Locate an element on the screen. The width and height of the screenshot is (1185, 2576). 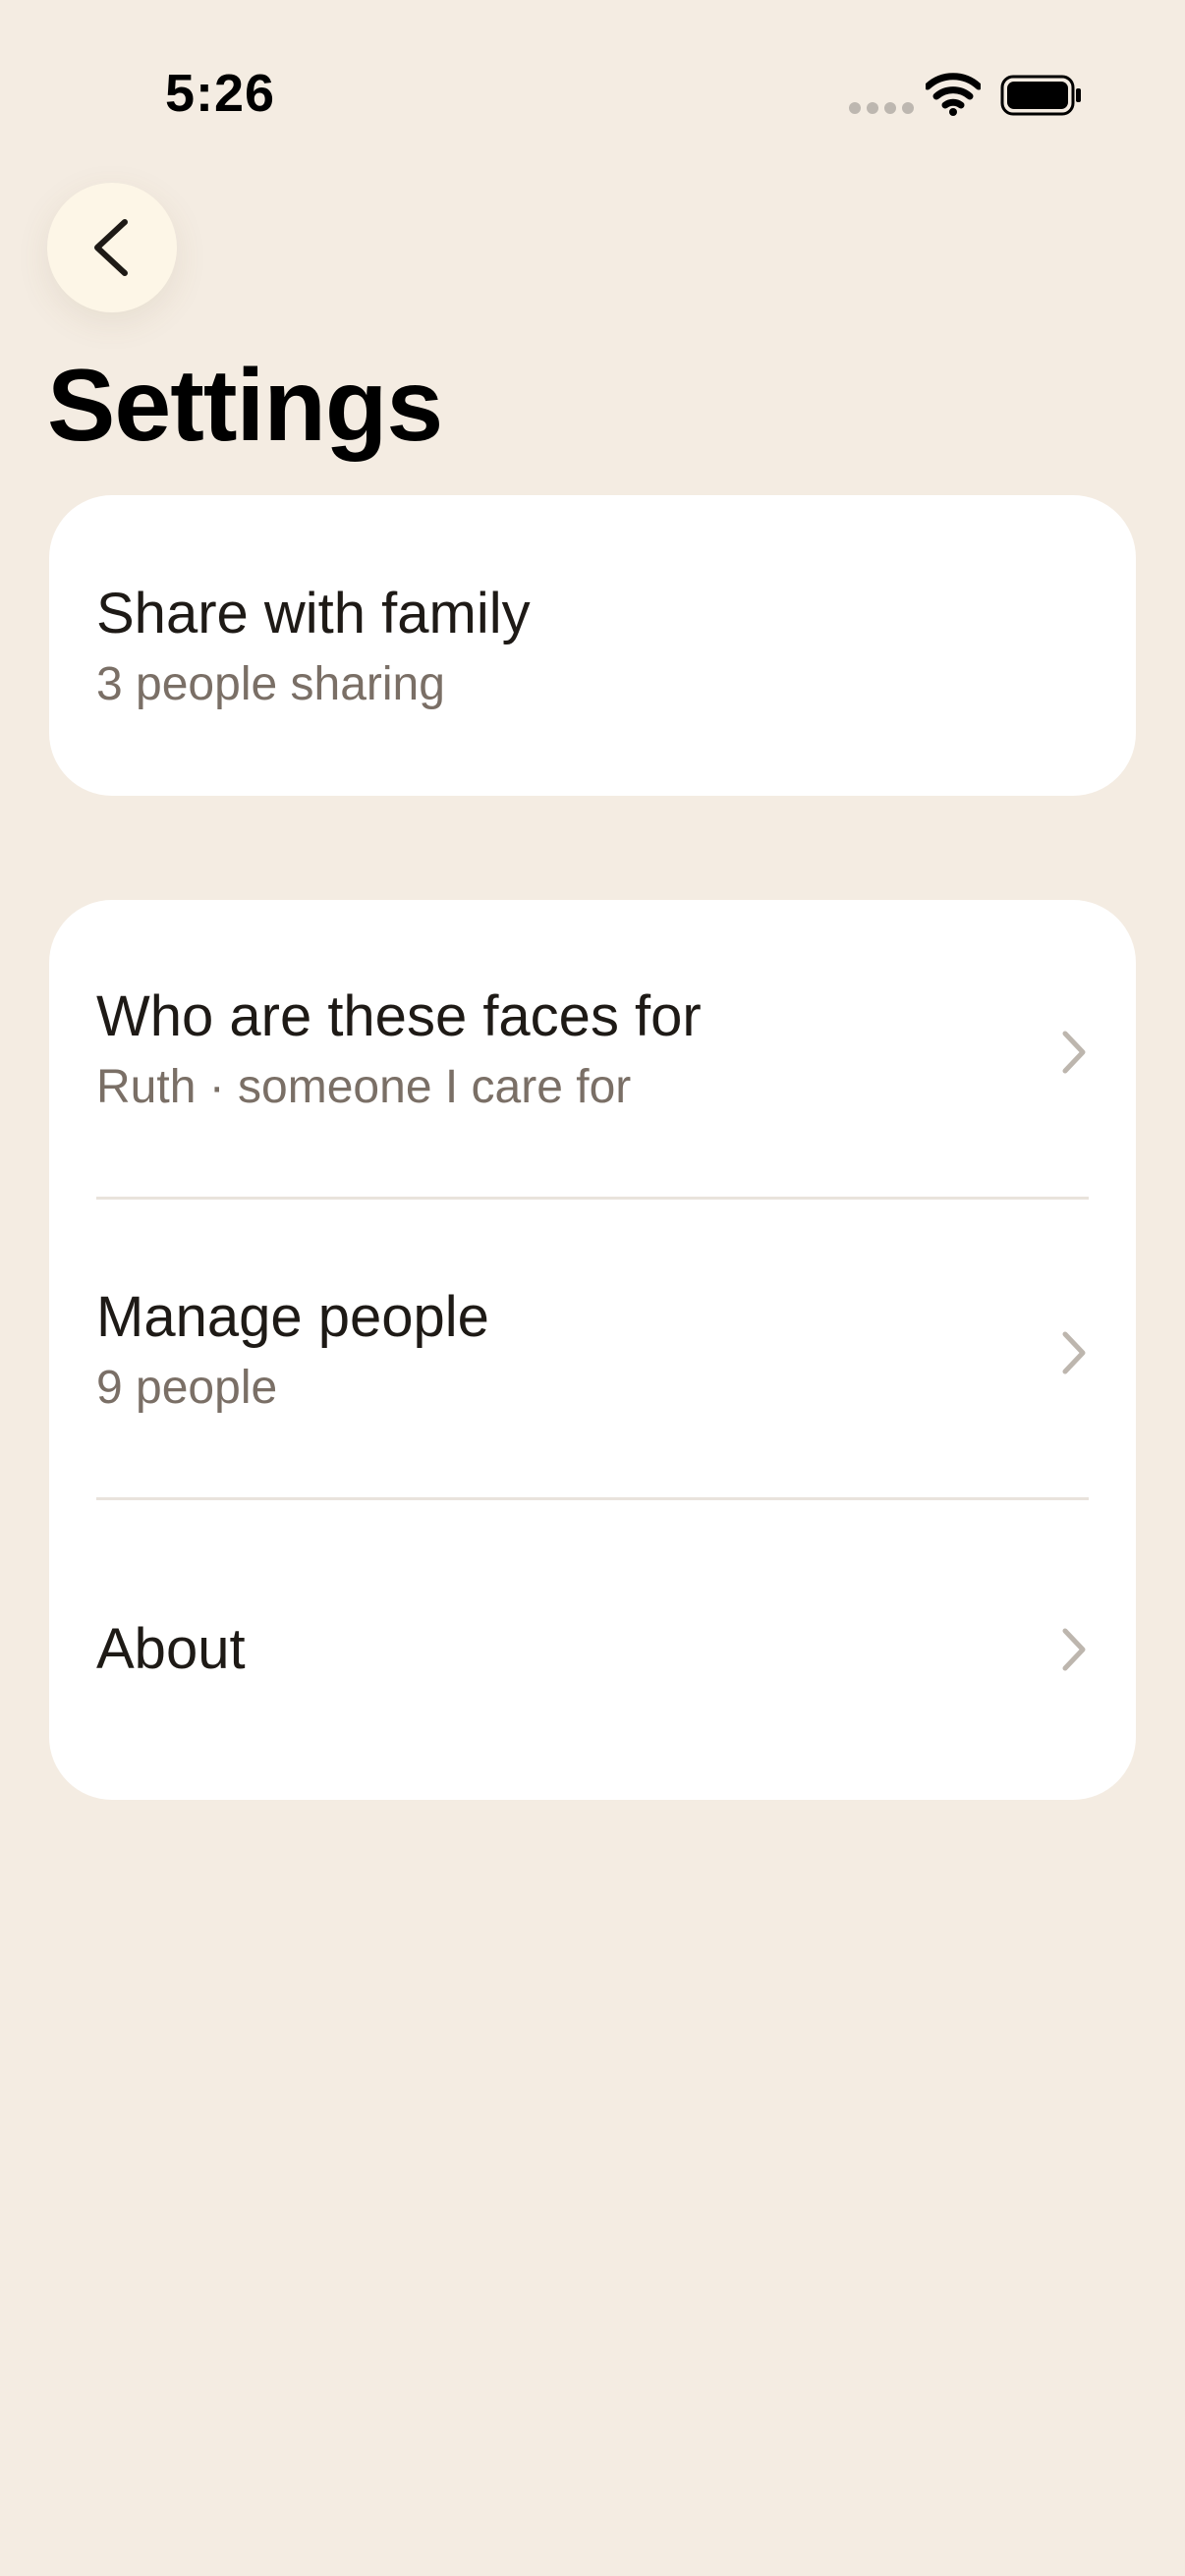
settings-item-title: About is located at coordinates (171, 1649).